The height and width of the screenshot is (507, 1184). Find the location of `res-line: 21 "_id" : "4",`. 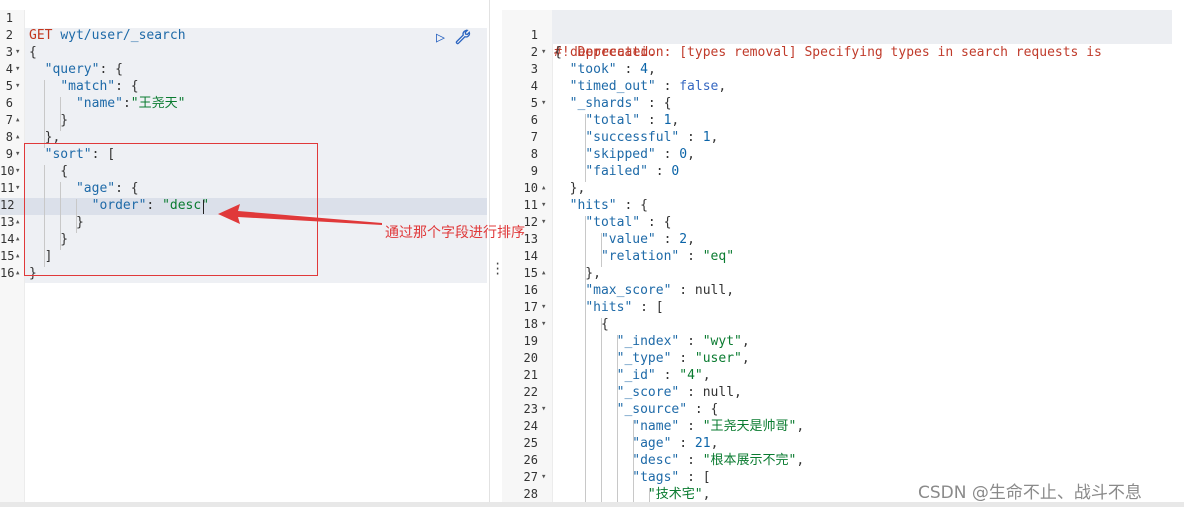

res-line: 21 "_id" : "4", is located at coordinates (843, 375).